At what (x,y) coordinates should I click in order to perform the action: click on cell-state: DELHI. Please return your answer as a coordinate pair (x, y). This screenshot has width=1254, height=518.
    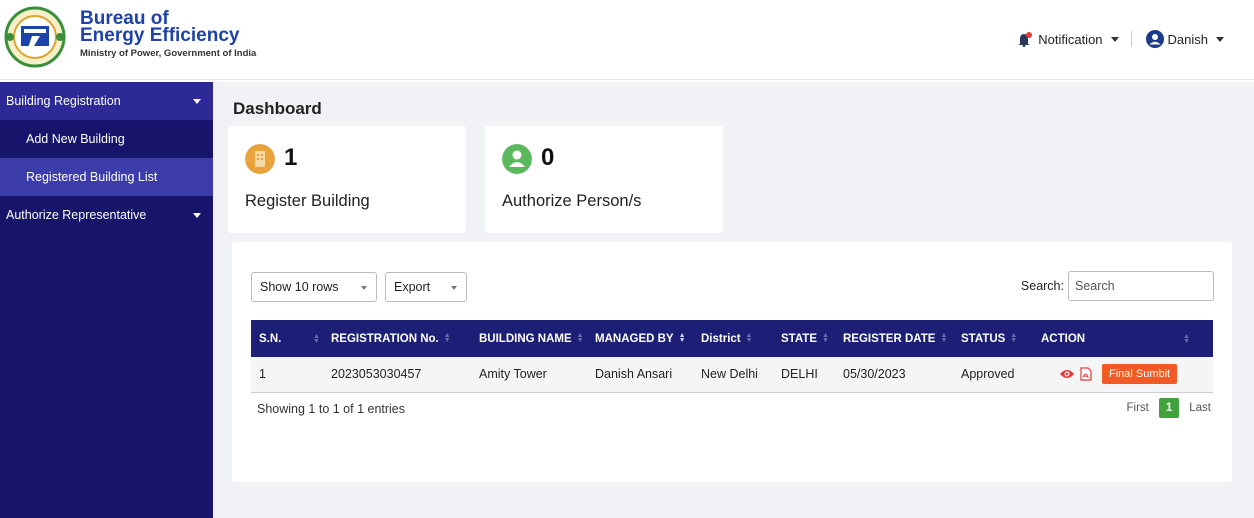
    Looking at the image, I should click on (799, 374).